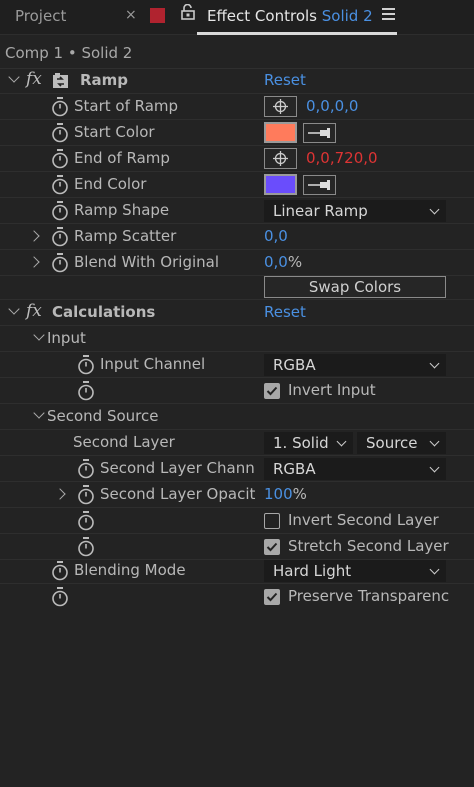 The width and height of the screenshot is (474, 787). I want to click on ramp-scatter-value: 0,0, so click(276, 236).